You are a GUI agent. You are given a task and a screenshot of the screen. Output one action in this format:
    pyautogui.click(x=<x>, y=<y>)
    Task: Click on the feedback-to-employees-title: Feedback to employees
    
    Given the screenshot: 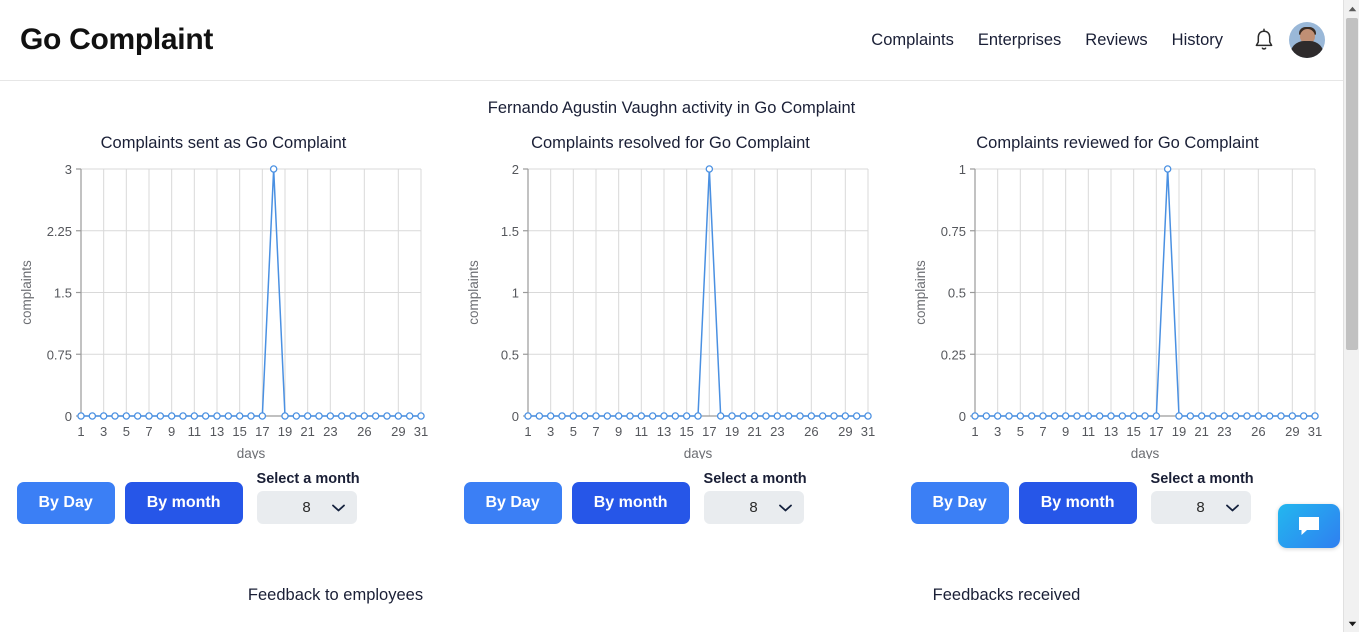 What is the action you would take?
    pyautogui.click(x=335, y=595)
    